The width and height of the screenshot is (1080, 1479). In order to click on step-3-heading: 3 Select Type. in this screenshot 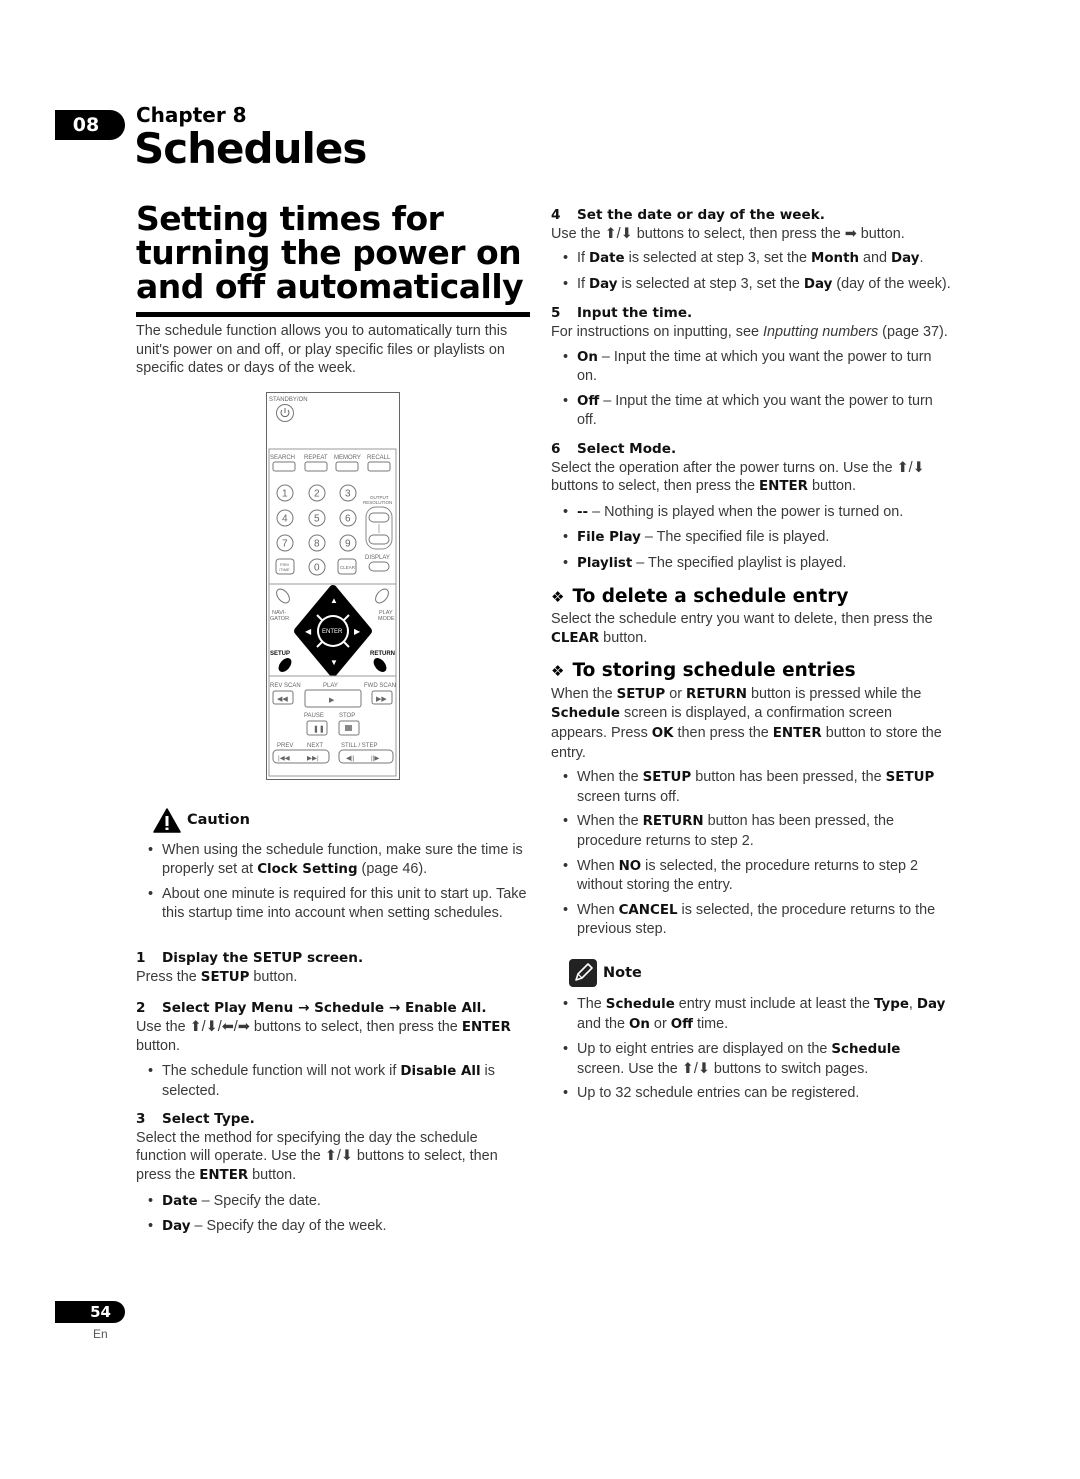, I will do `click(195, 1119)`.